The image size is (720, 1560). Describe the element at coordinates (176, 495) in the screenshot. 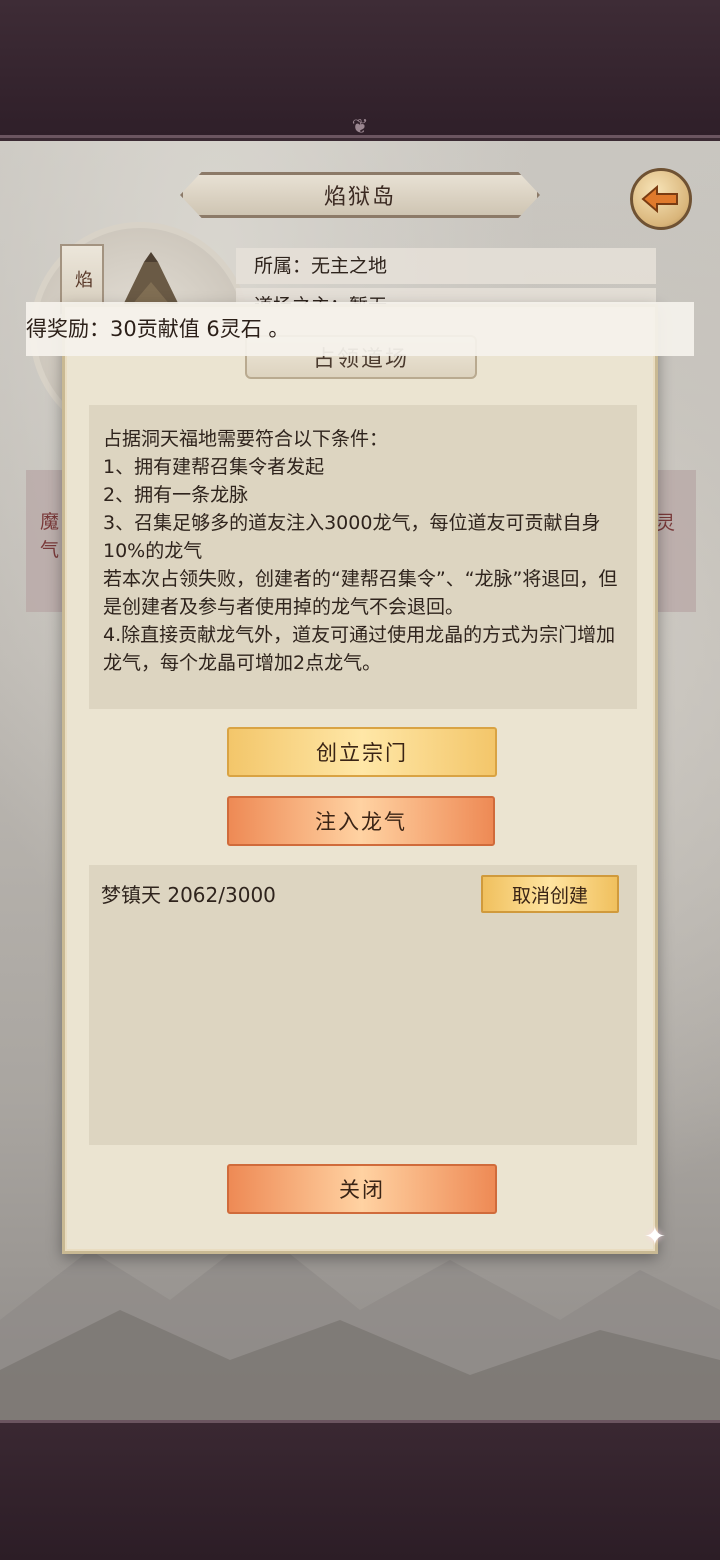

I see `rules-line: 2、拥有一条龙脉` at that location.